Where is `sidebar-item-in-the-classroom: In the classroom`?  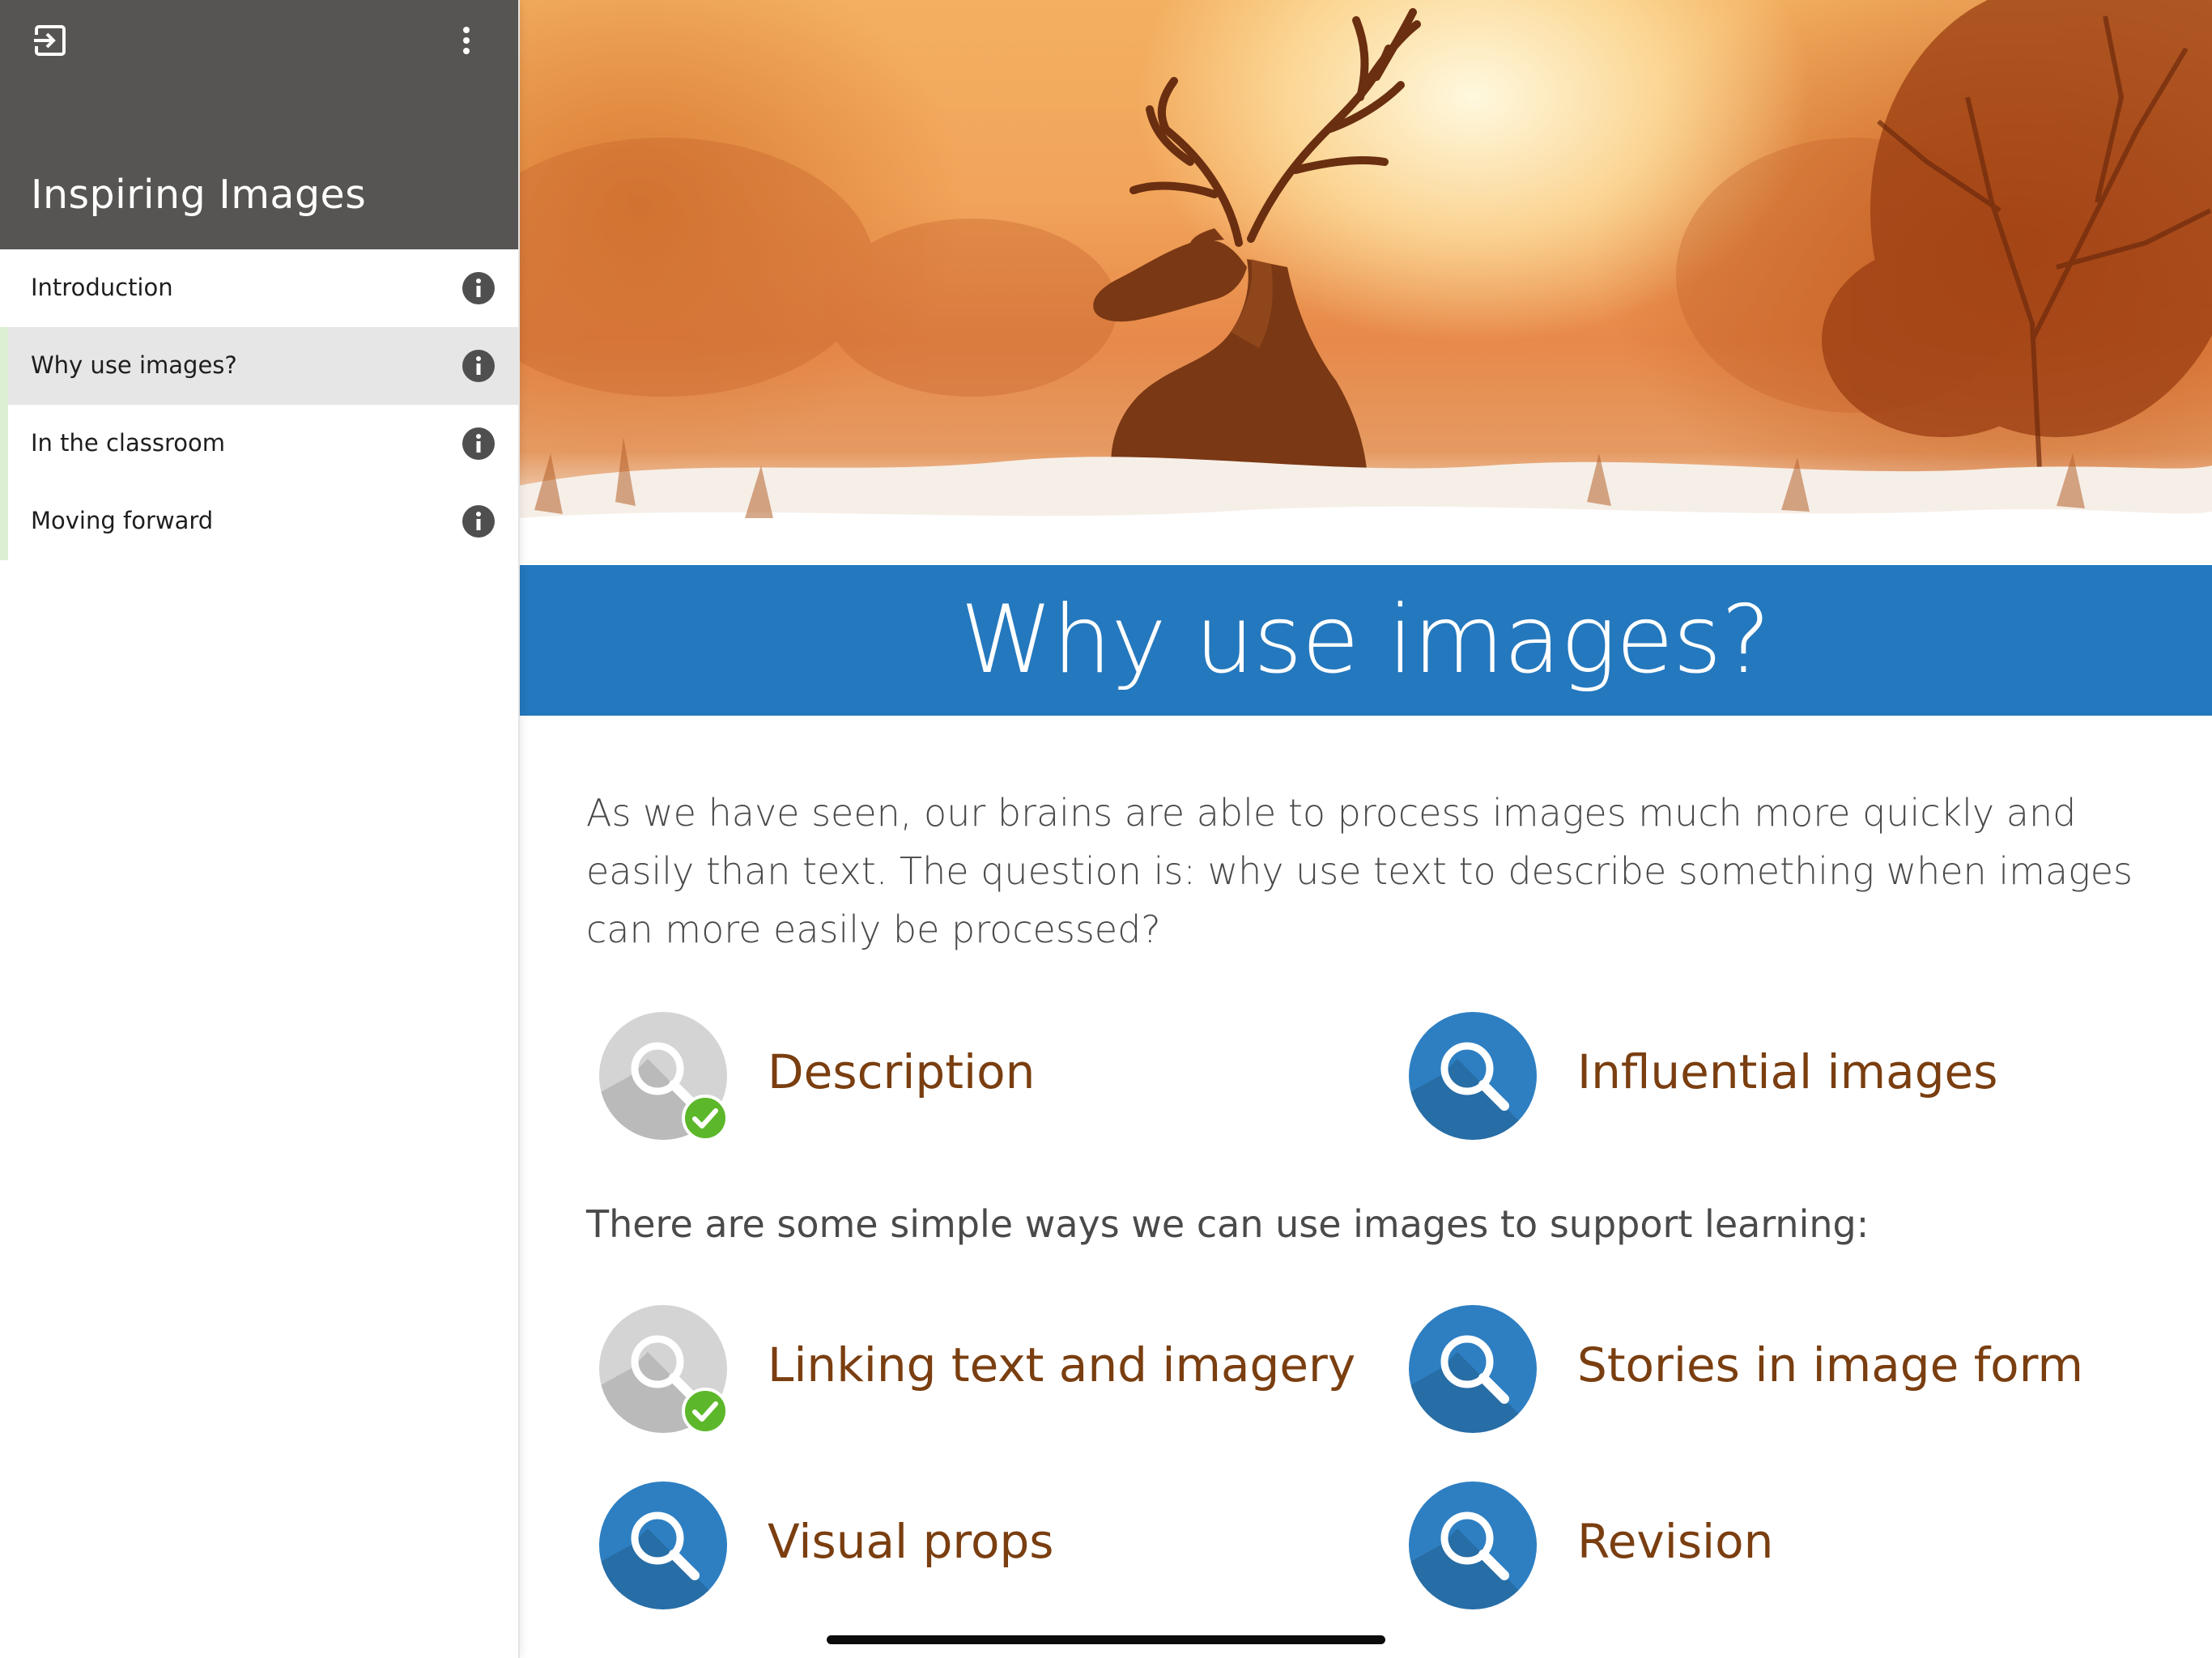 sidebar-item-in-the-classroom: In the classroom is located at coordinates (259, 444).